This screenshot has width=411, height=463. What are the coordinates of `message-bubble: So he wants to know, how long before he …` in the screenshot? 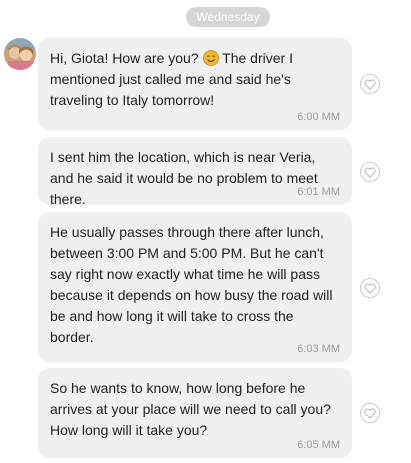 It's located at (195, 413).